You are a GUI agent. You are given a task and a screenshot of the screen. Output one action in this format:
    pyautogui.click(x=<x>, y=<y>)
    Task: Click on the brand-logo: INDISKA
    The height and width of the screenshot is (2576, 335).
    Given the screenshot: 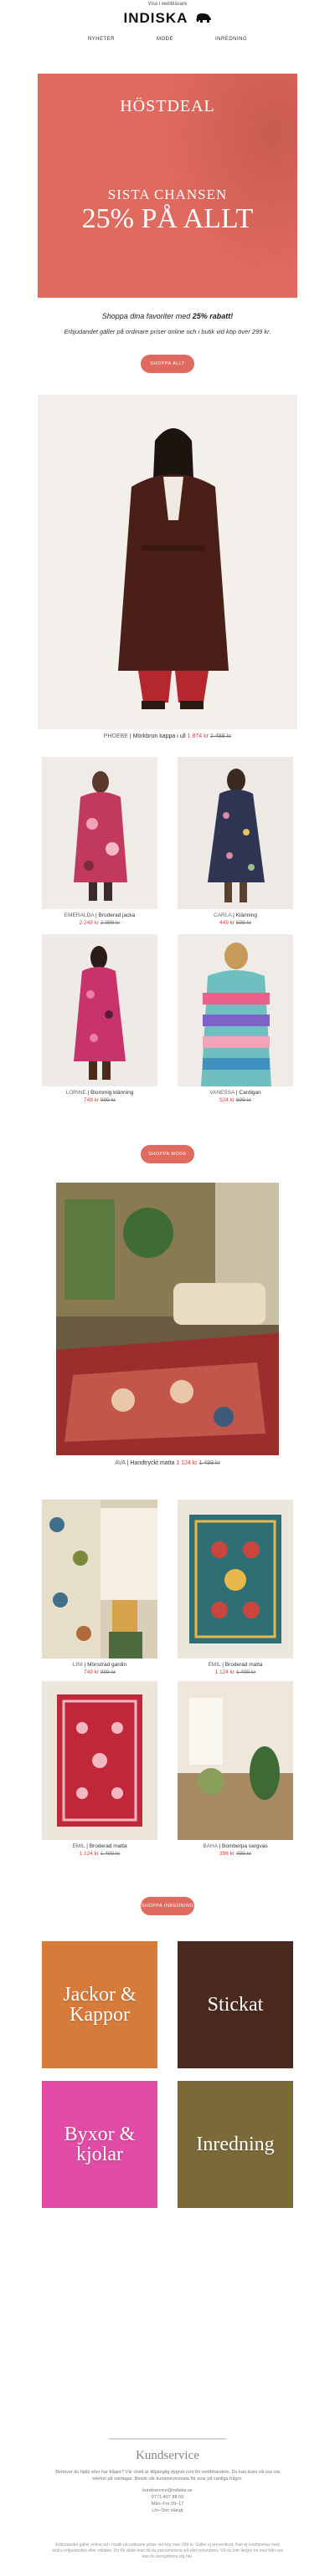 What is the action you would take?
    pyautogui.click(x=167, y=18)
    